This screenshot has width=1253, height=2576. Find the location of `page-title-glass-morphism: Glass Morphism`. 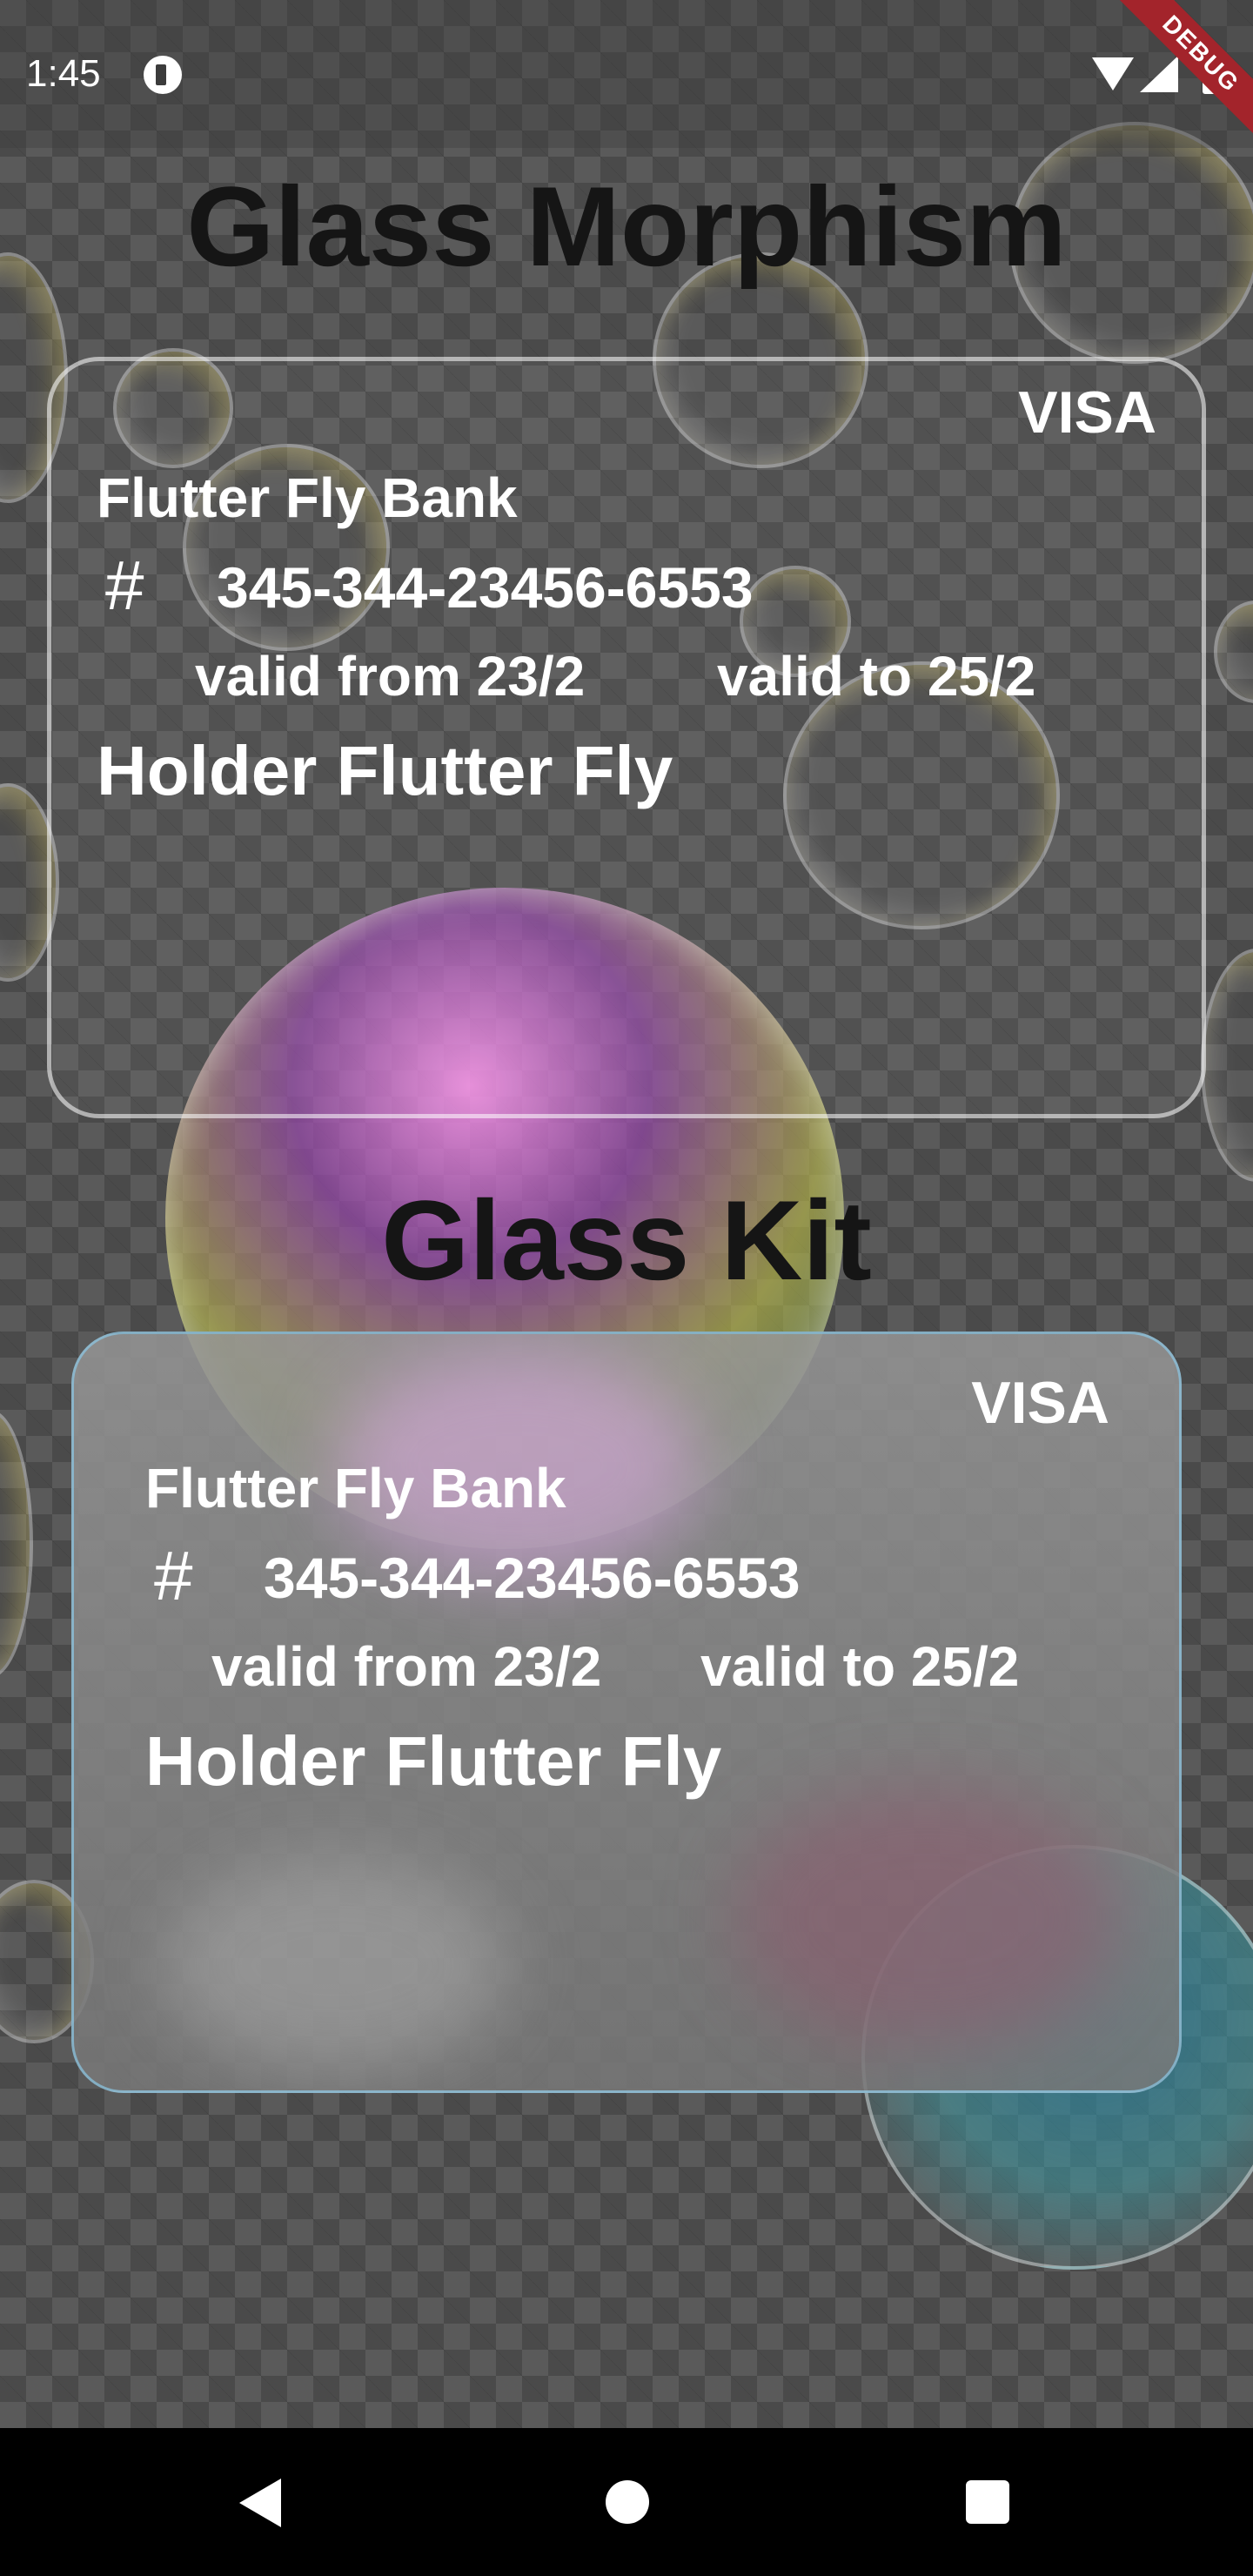

page-title-glass-morphism: Glass Morphism is located at coordinates (626, 227).